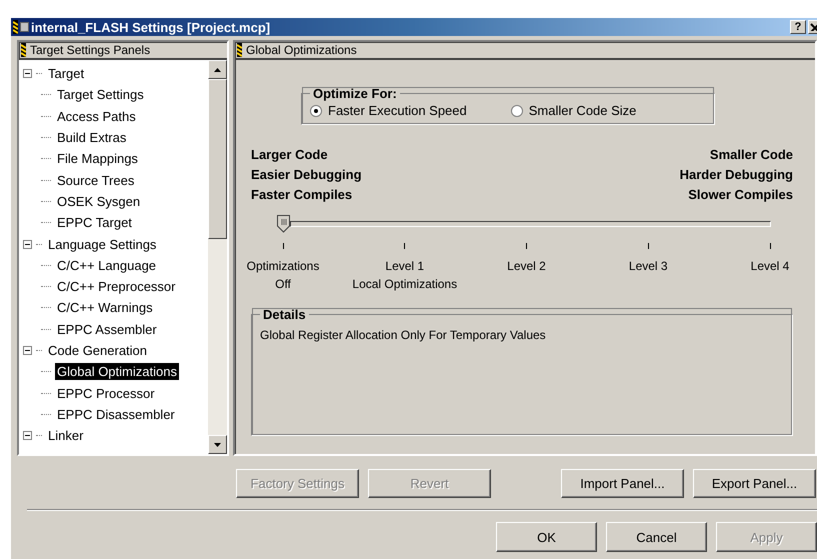 The image size is (817, 559). I want to click on tree-item: EPPC Target, so click(94, 223).